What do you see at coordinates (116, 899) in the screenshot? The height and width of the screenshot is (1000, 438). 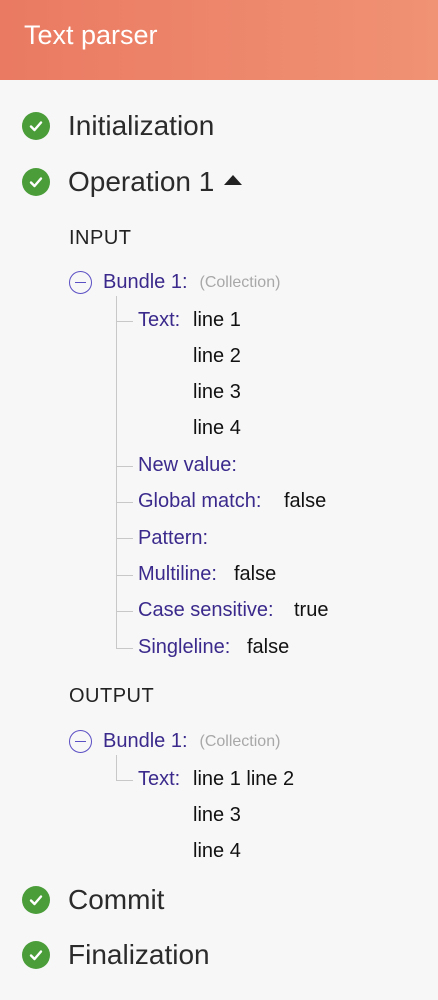 I see `step-commit-label: Commit` at bounding box center [116, 899].